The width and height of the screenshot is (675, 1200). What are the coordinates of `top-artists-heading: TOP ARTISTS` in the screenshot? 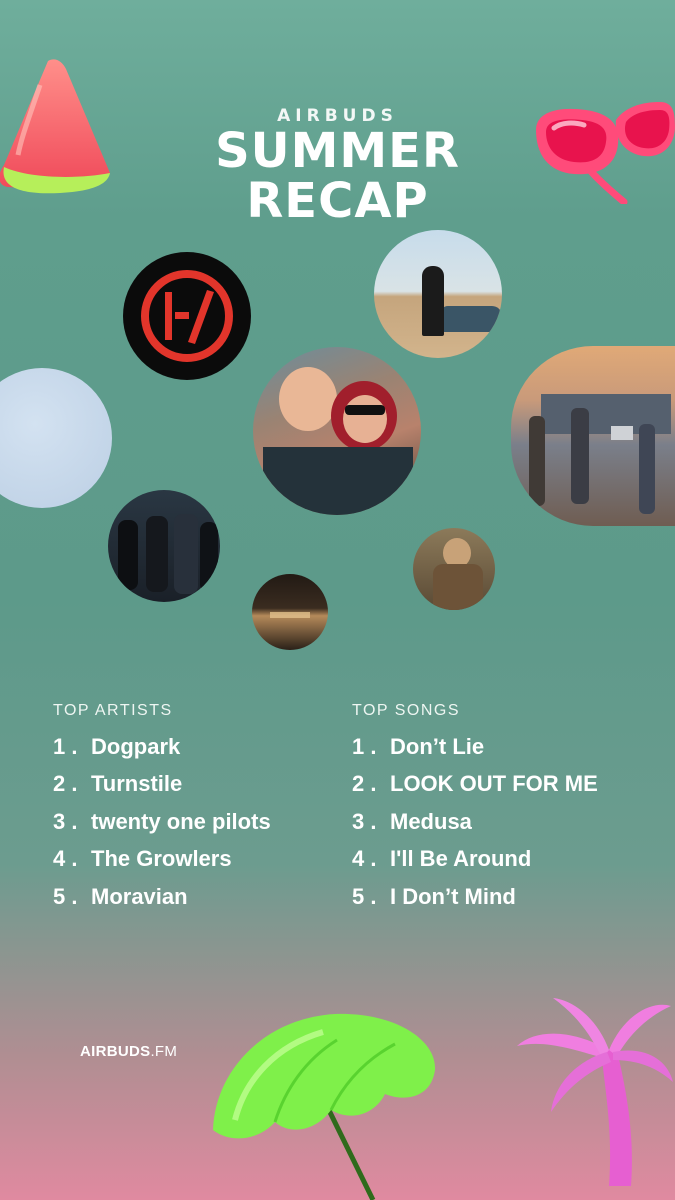 It's located at (113, 710).